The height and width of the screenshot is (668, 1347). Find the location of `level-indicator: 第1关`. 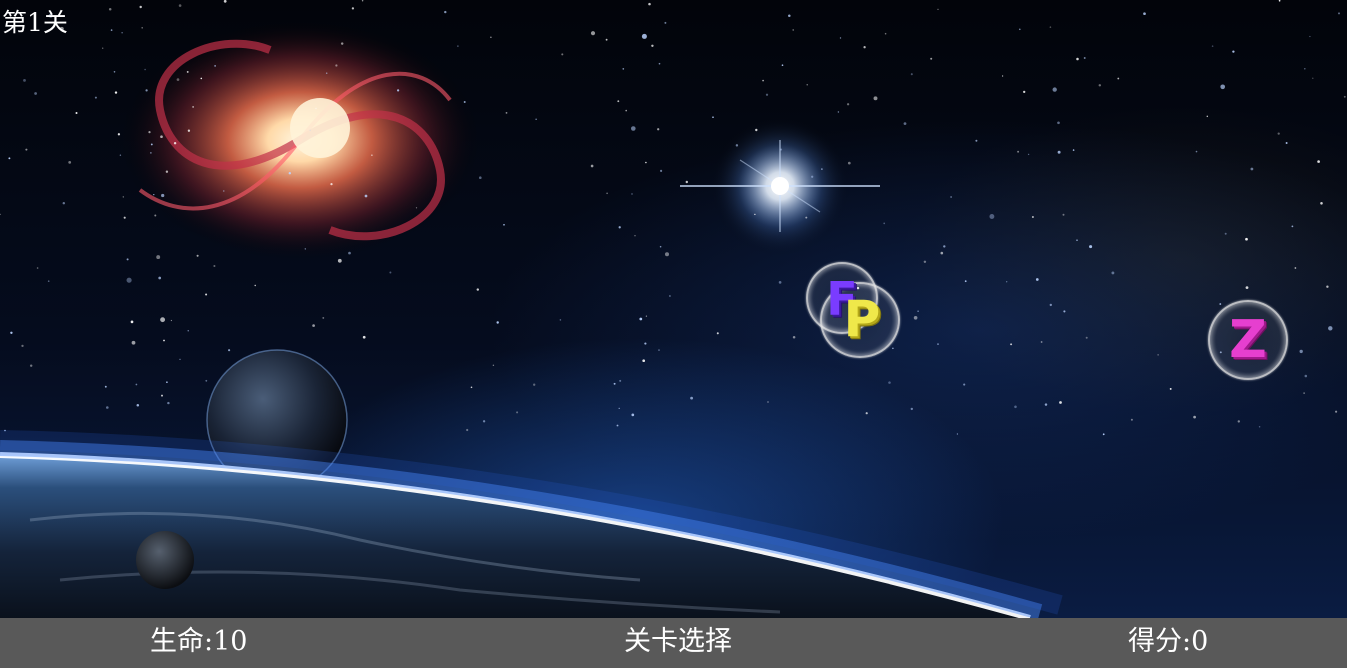

level-indicator: 第1关 is located at coordinates (35, 22).